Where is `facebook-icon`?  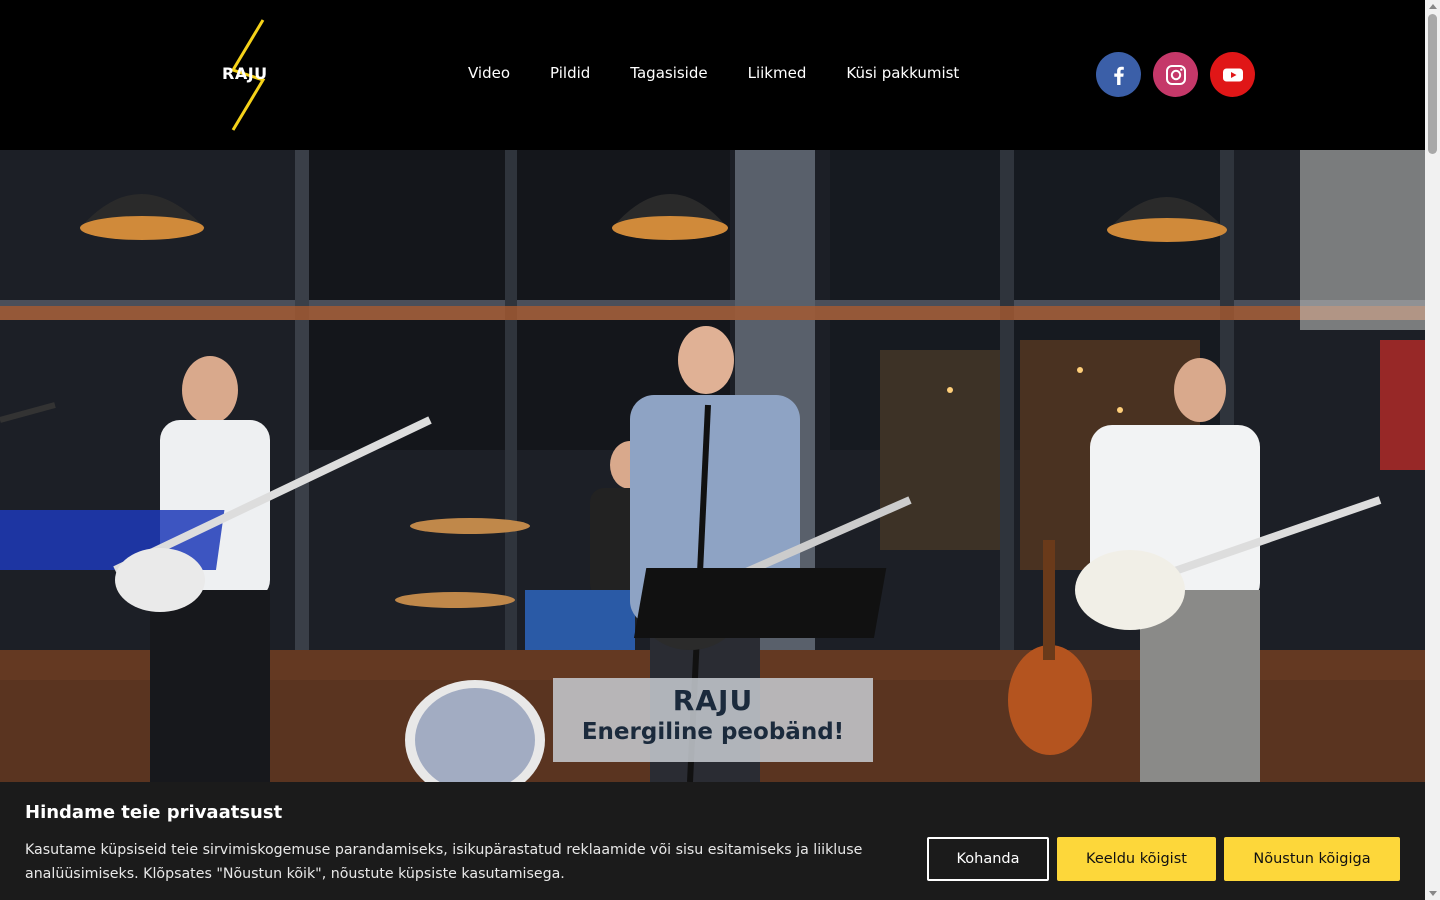
facebook-icon is located at coordinates (1118, 75).